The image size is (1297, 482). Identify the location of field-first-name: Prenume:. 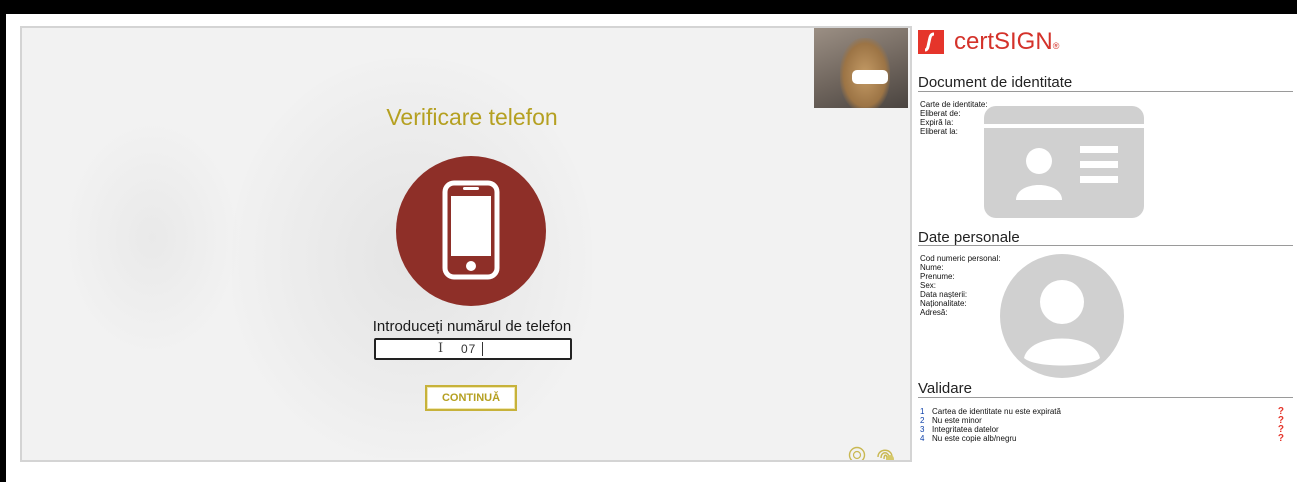
(937, 276).